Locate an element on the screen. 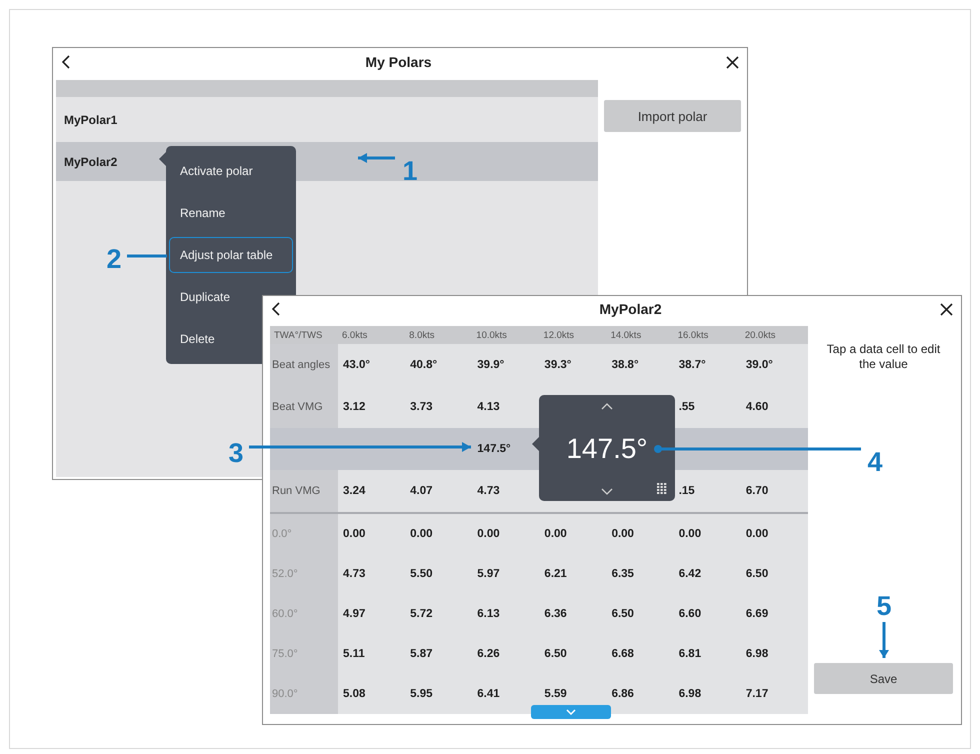  table-cell: 39.9° is located at coordinates (490, 365).